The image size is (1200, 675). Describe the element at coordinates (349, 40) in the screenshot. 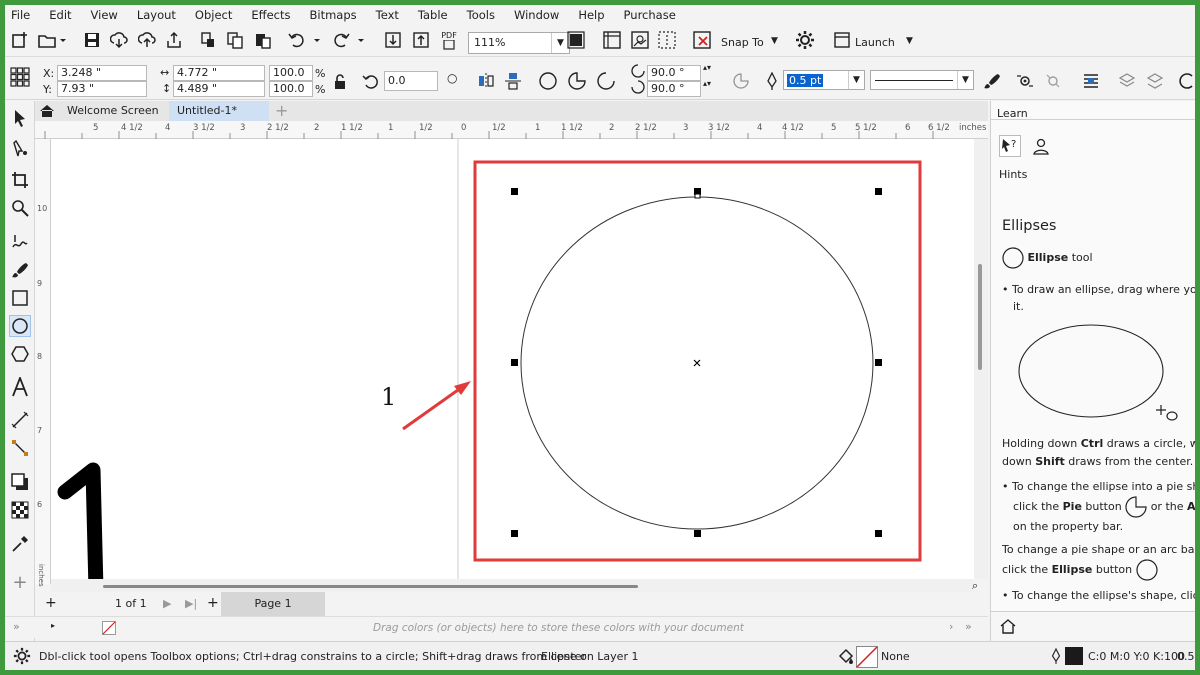

I see `redo-icon` at that location.